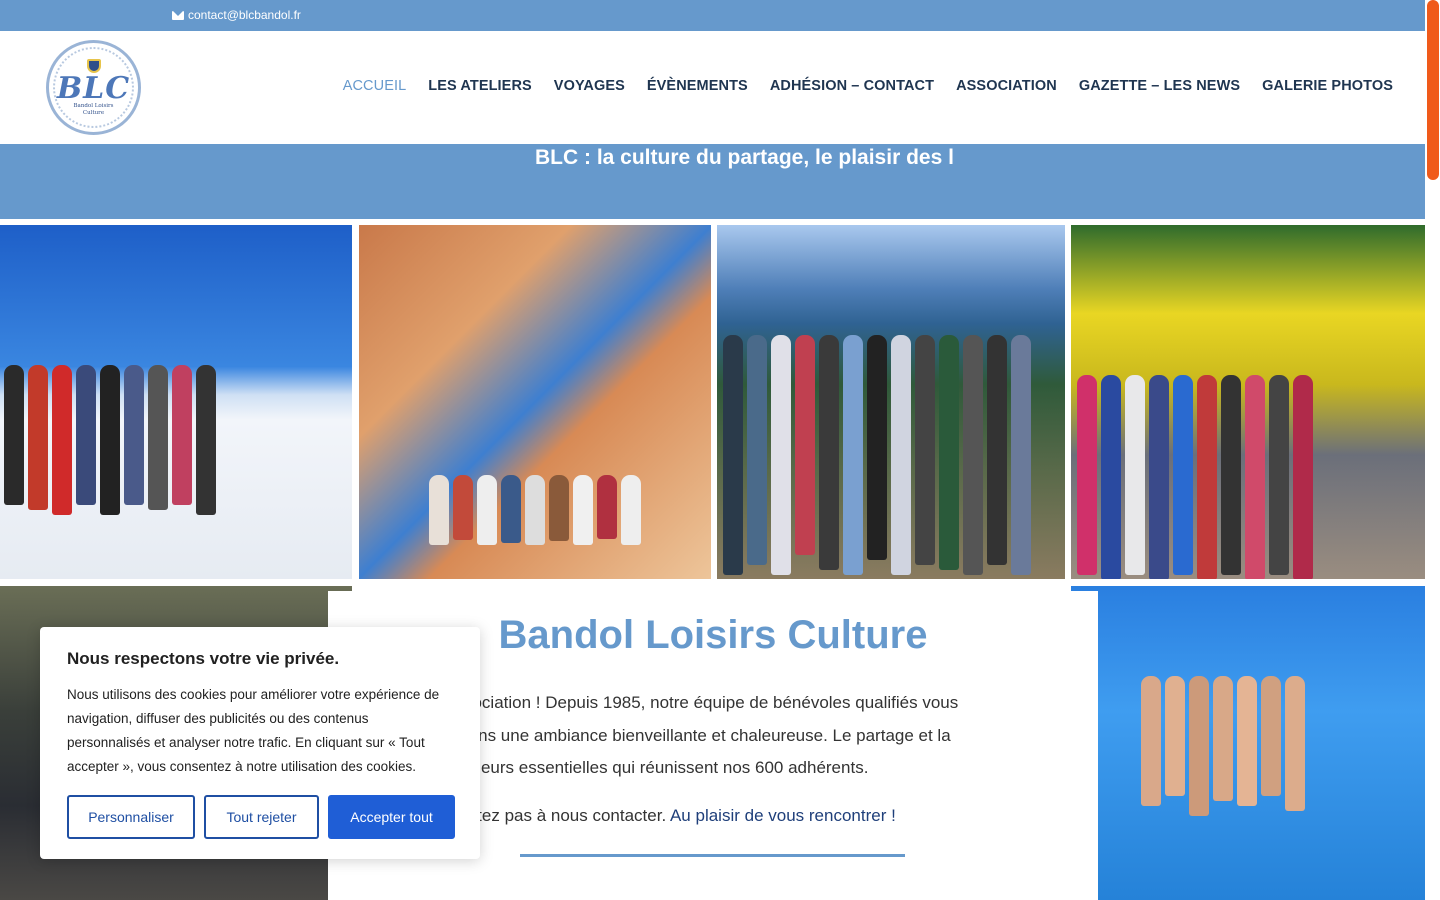 The height and width of the screenshot is (900, 1440). I want to click on section-divider, so click(712, 855).